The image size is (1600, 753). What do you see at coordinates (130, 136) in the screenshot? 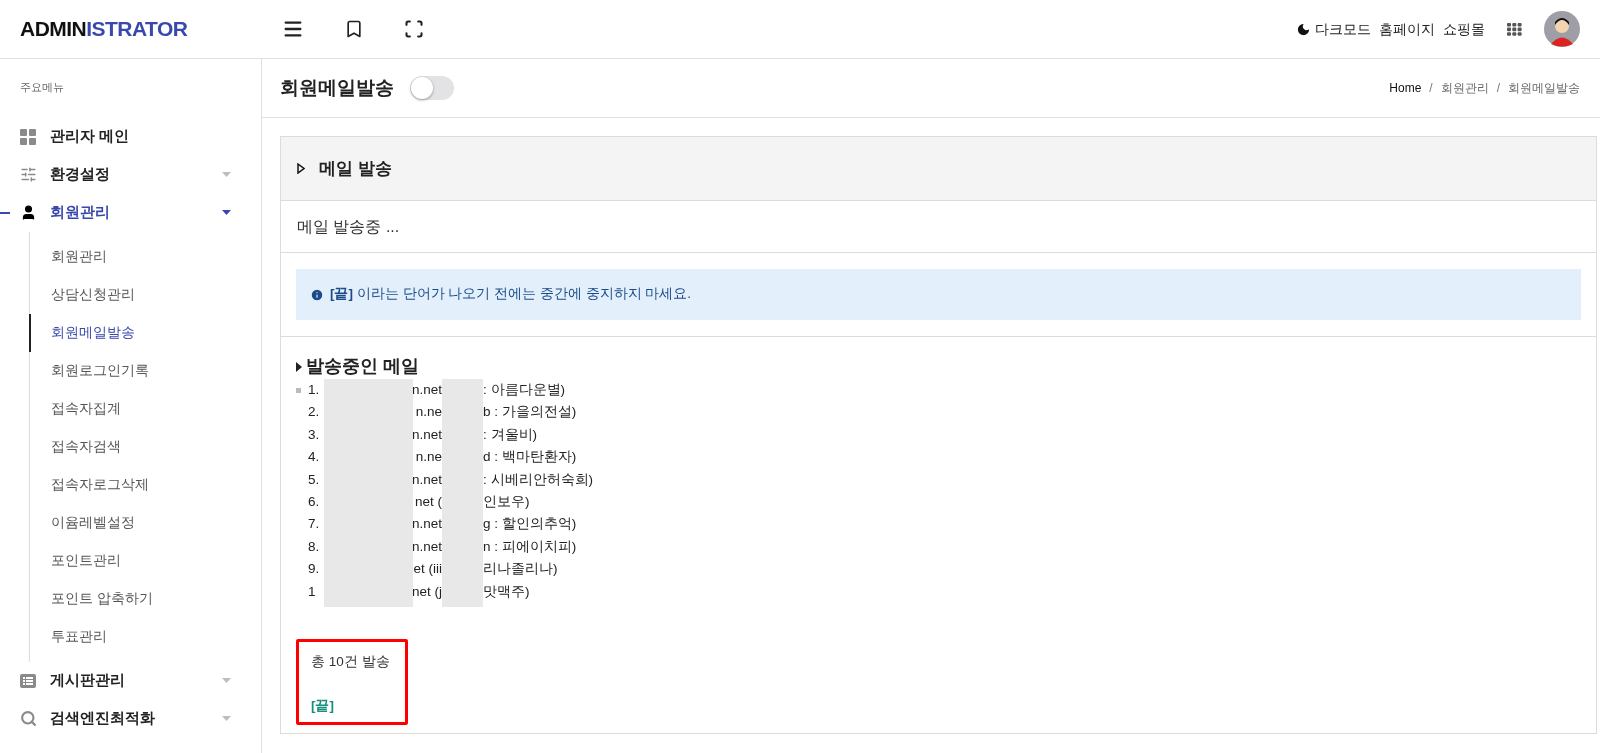
I see `menu-item: 관리자 메인` at bounding box center [130, 136].